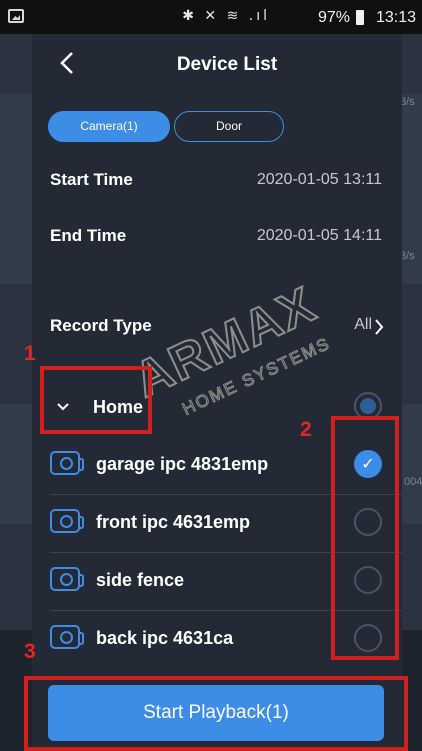 This screenshot has width=422, height=751. What do you see at coordinates (319, 235) in the screenshot?
I see `end-time-value: 2020-01-05 14:11` at bounding box center [319, 235].